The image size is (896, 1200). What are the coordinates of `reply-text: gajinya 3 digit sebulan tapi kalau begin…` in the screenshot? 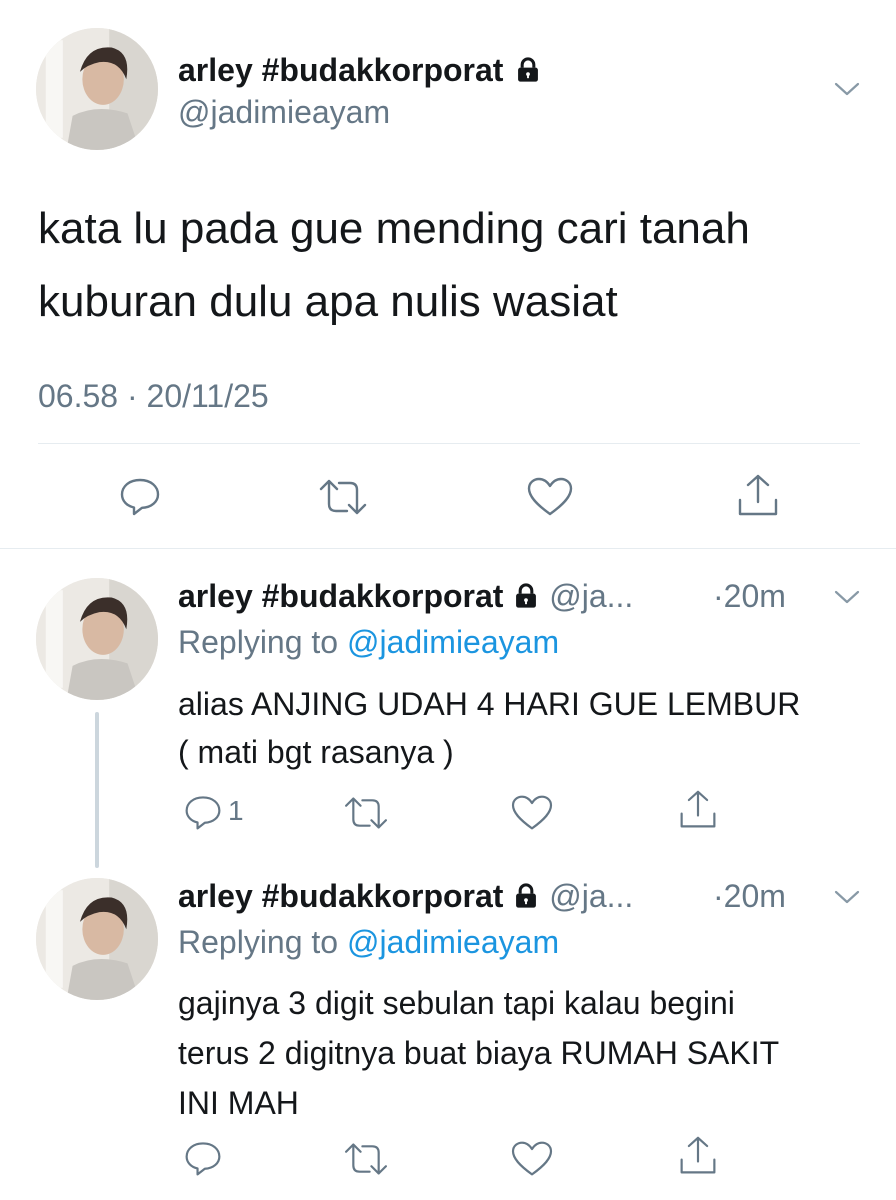 It's located at (479, 1053).